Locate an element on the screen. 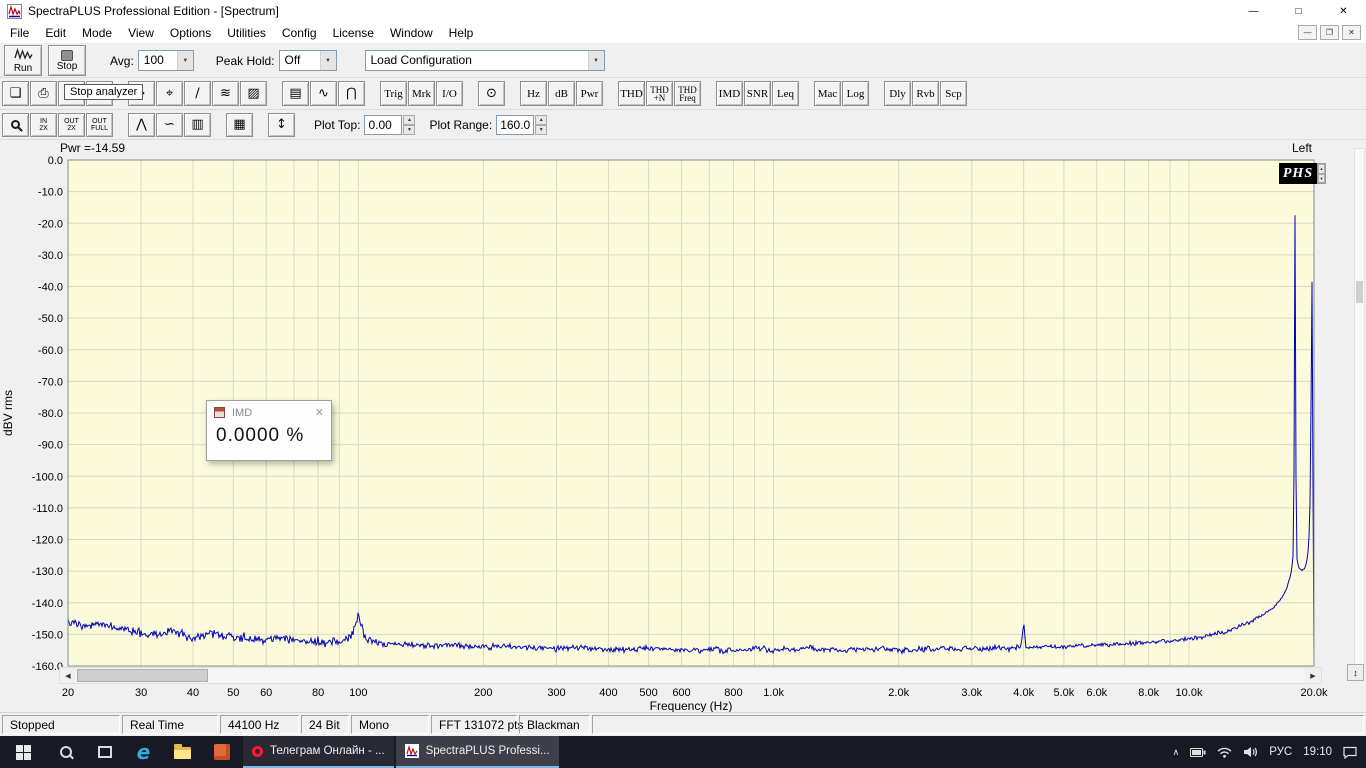  explorer-button is located at coordinates (182, 752).